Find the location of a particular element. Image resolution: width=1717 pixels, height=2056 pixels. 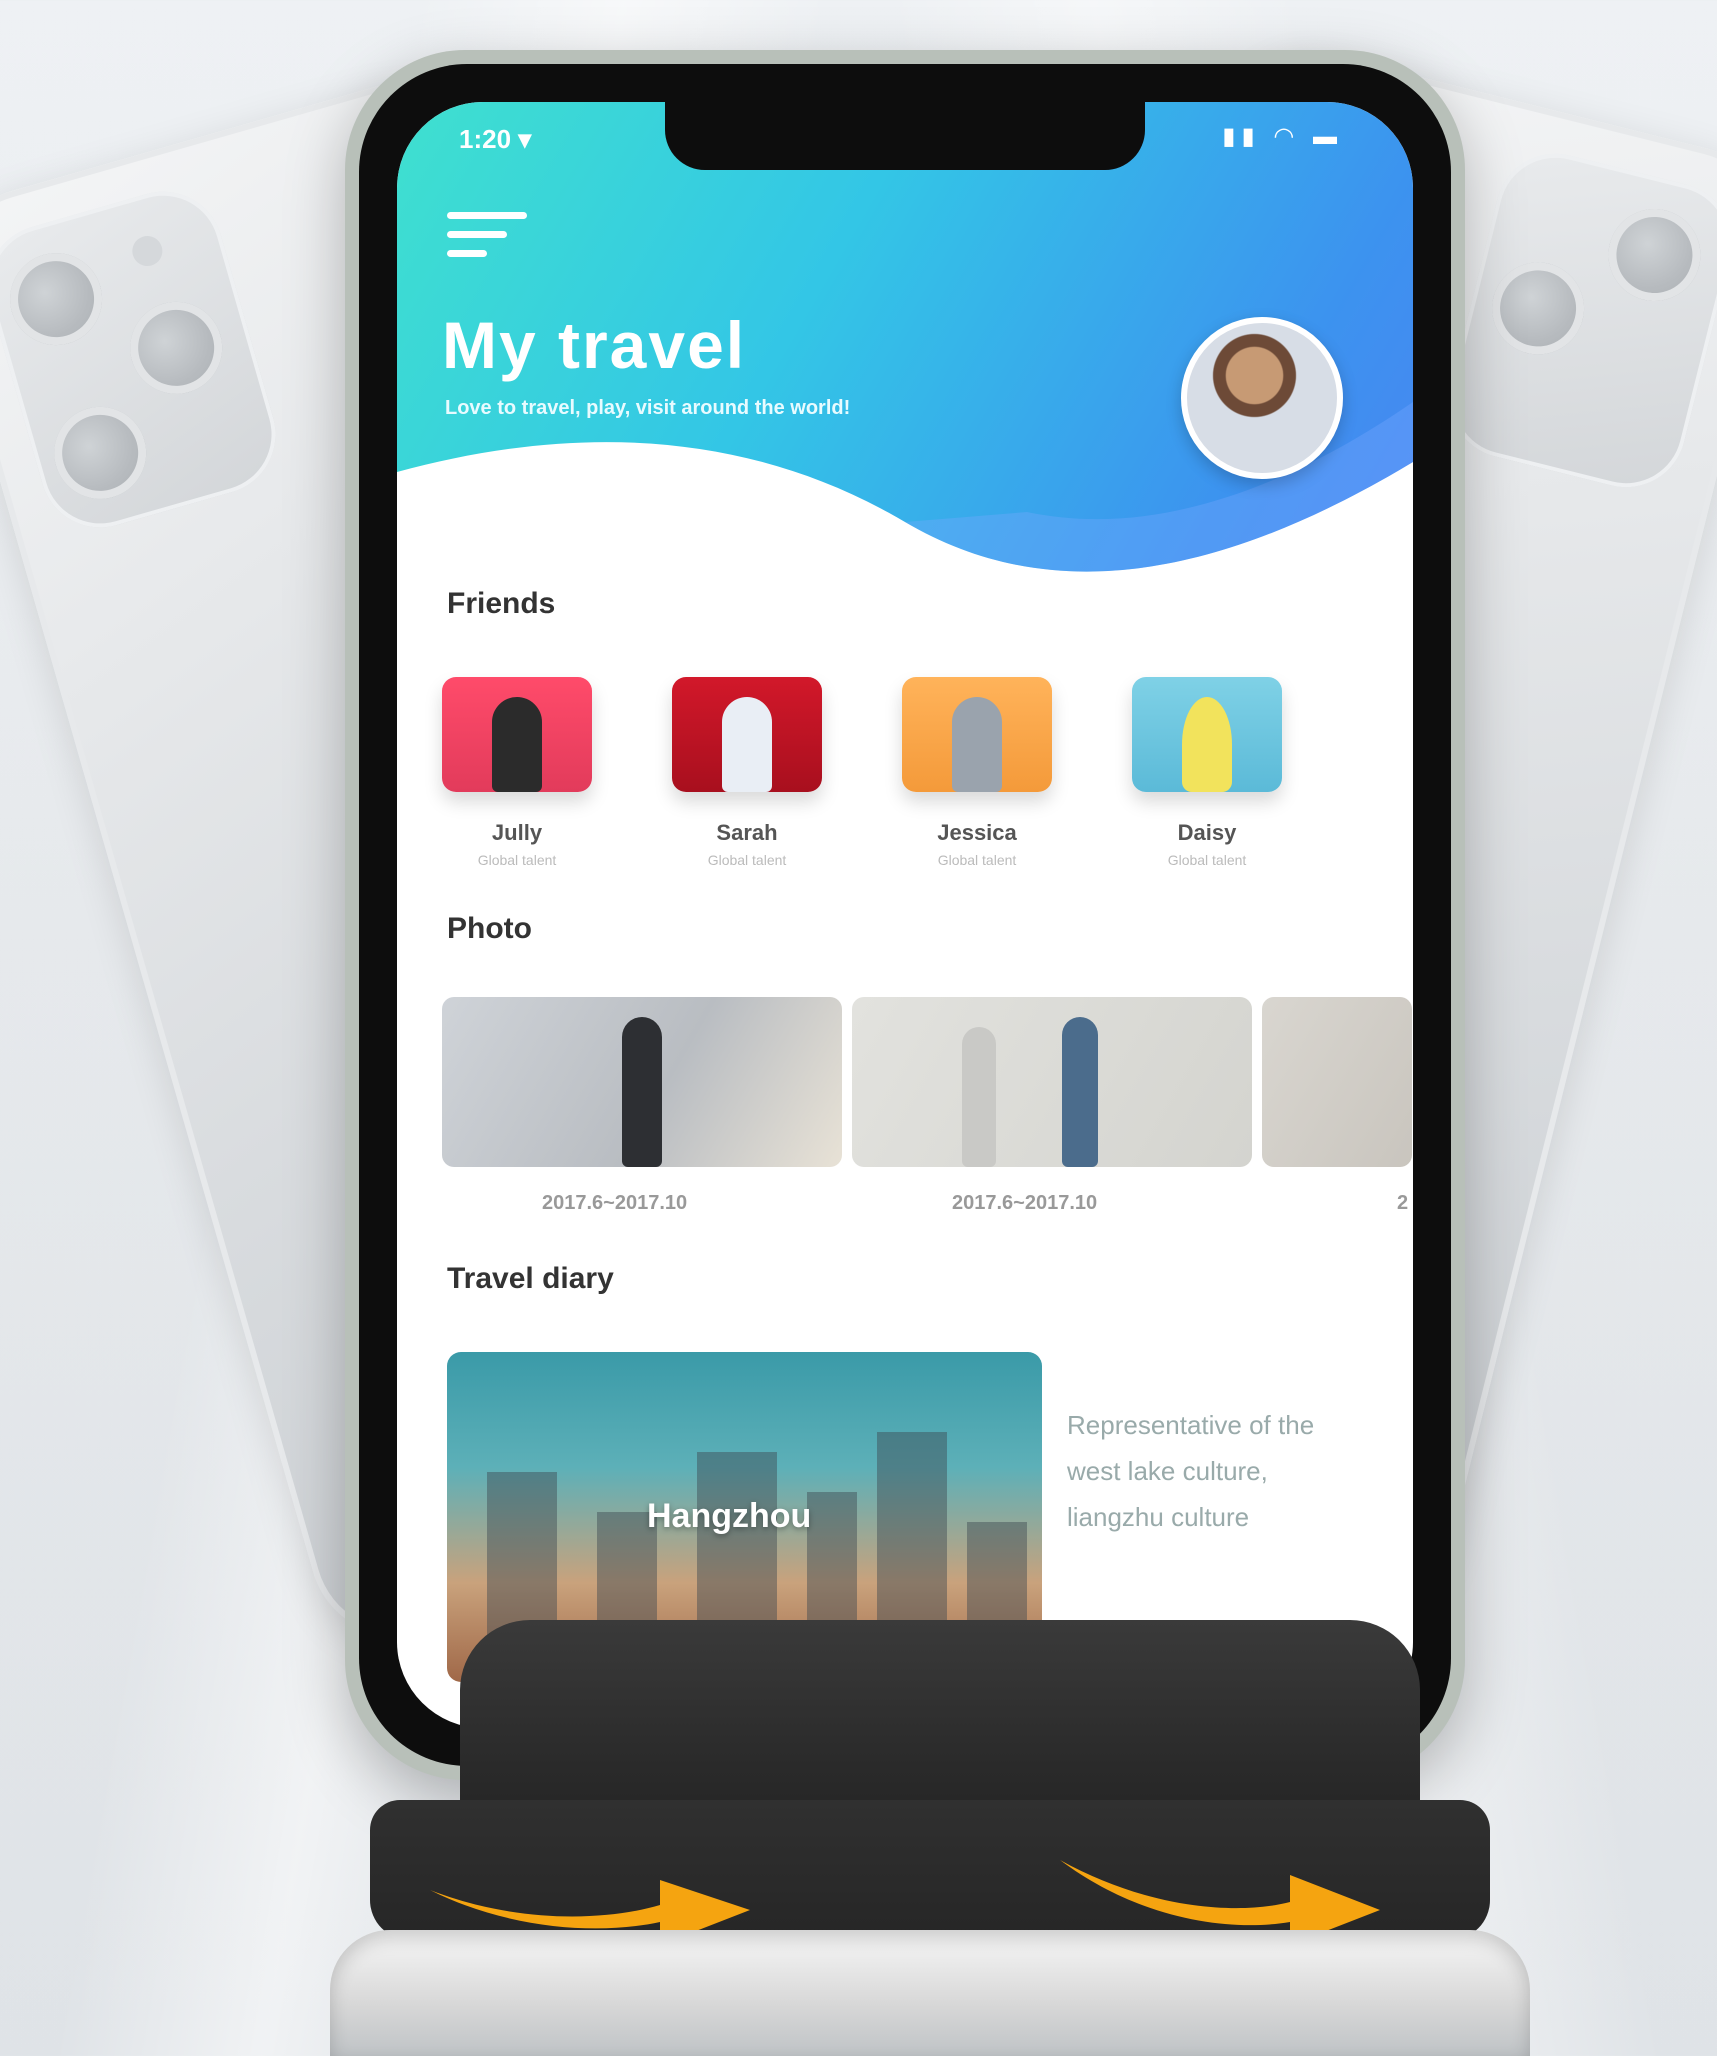

friend-card-jully: Jully Global talent is located at coordinates (517, 772).